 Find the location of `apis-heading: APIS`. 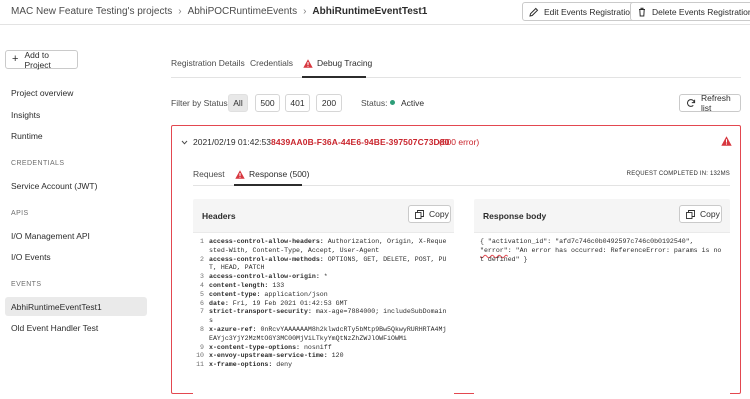

apis-heading: APIS is located at coordinates (20, 213).